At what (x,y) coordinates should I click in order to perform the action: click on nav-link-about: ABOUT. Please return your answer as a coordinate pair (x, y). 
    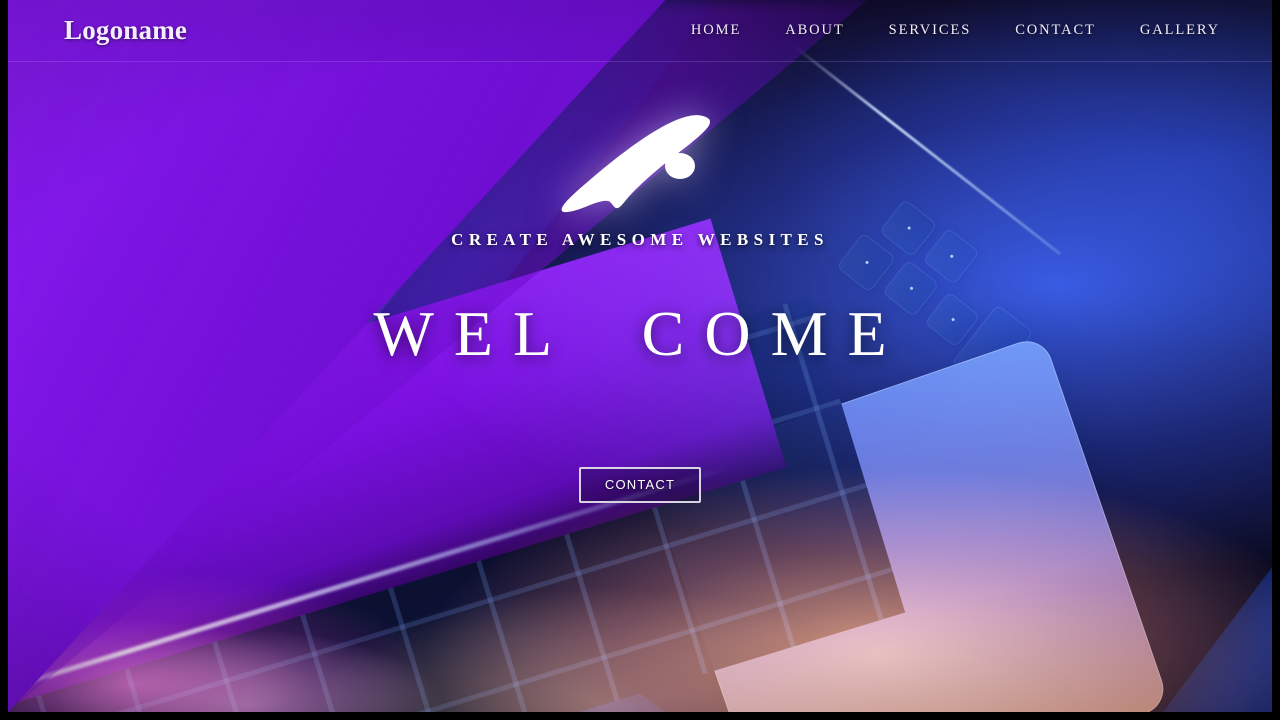
    Looking at the image, I should click on (814, 30).